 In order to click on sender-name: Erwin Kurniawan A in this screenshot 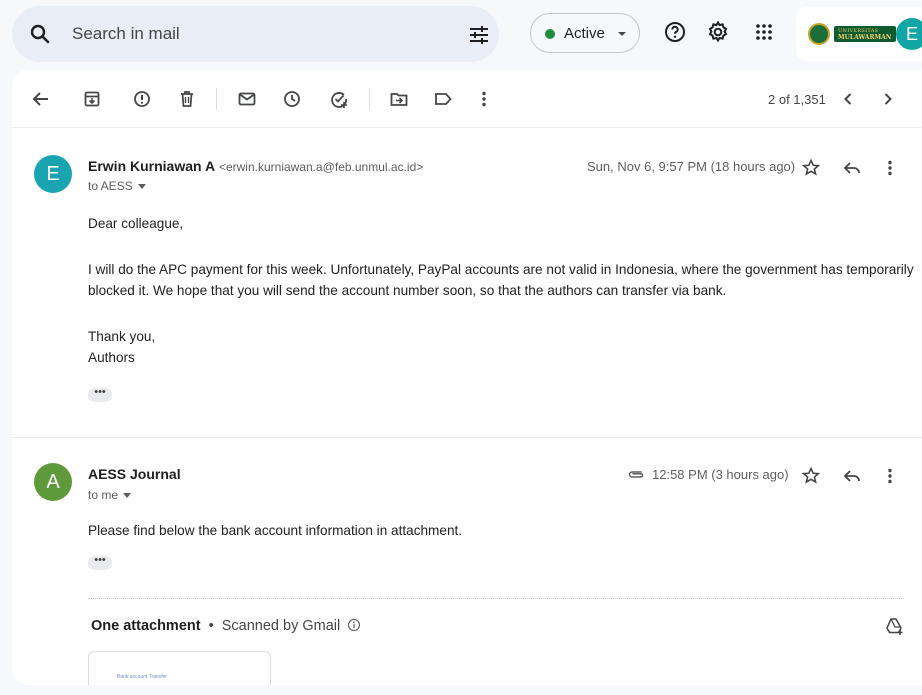, I will do `click(151, 166)`.